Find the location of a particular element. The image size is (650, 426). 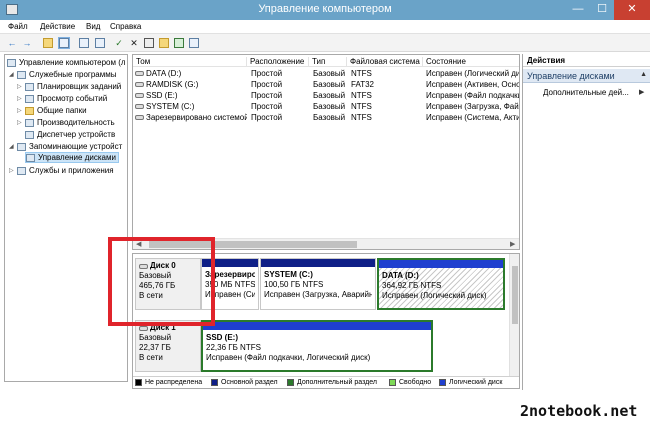

actions-header: Действия is located at coordinates (586, 60).